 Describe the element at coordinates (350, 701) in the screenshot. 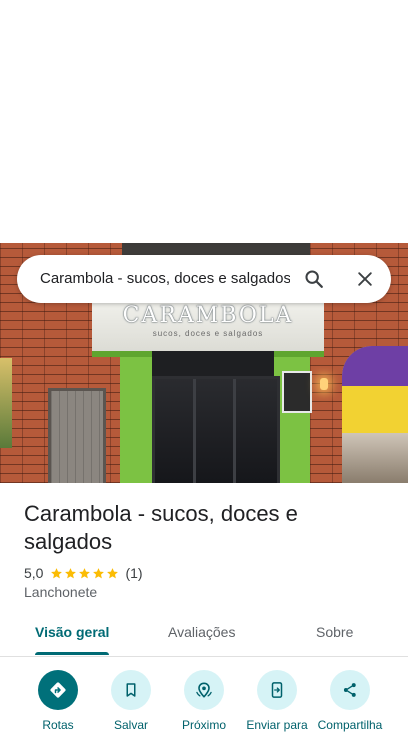

I see `share-button: Compartilha` at that location.